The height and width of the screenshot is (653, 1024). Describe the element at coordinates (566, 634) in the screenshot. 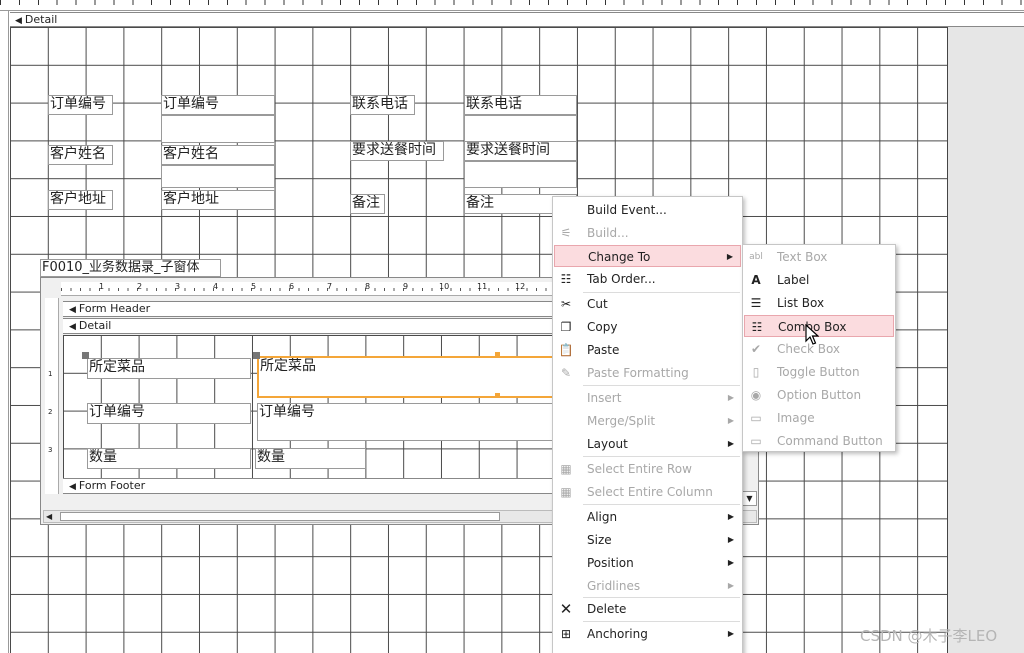

I see `anchoring-icon: ⊞` at that location.